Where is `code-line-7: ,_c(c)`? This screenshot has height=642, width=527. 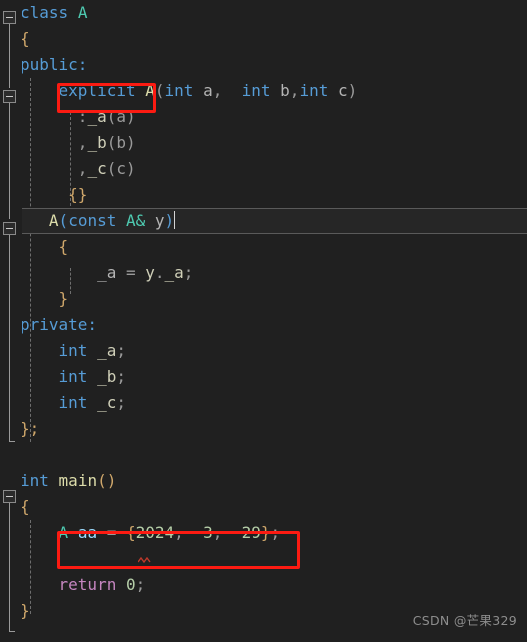
code-line-7: ,_c(c) is located at coordinates (263, 169).